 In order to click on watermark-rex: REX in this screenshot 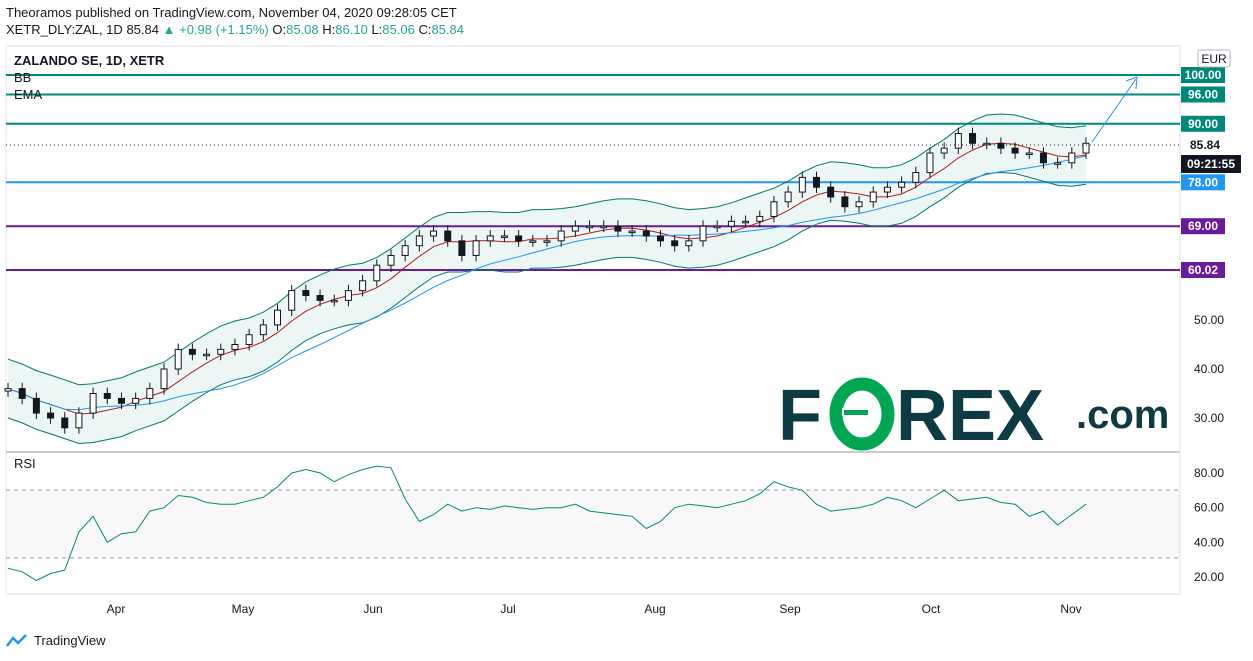, I will do `click(970, 416)`.